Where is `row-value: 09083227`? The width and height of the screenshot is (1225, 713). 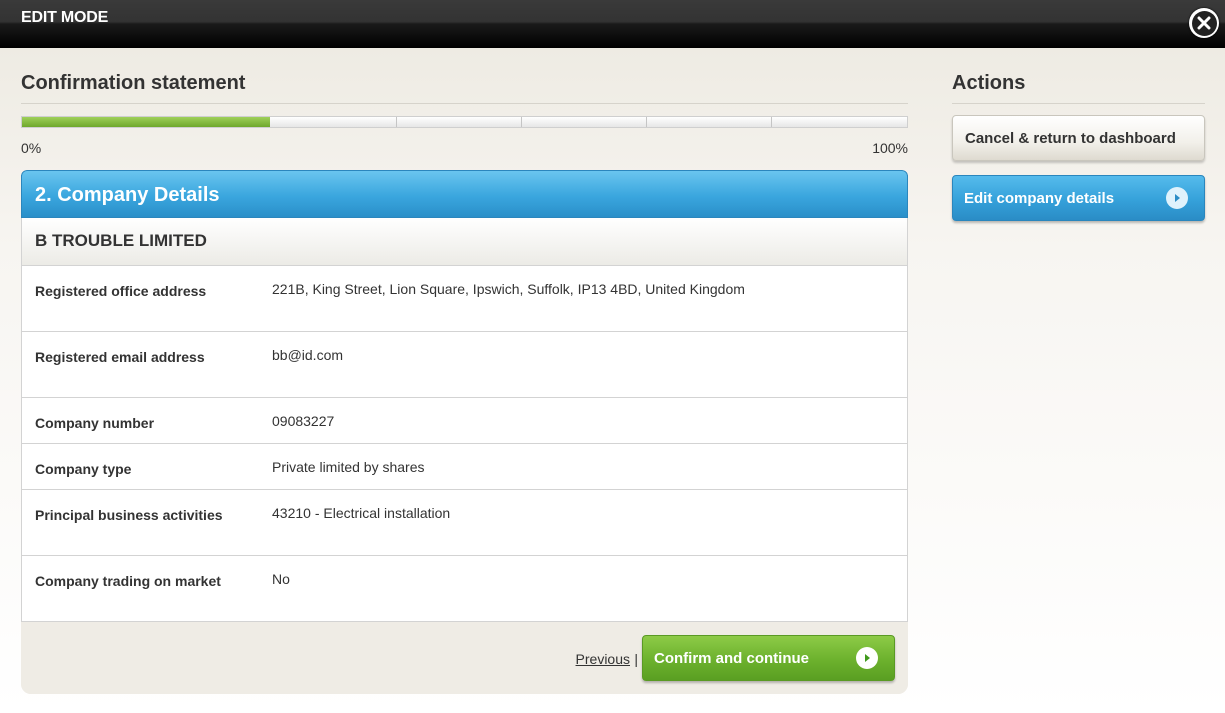 row-value: 09083227 is located at coordinates (303, 421).